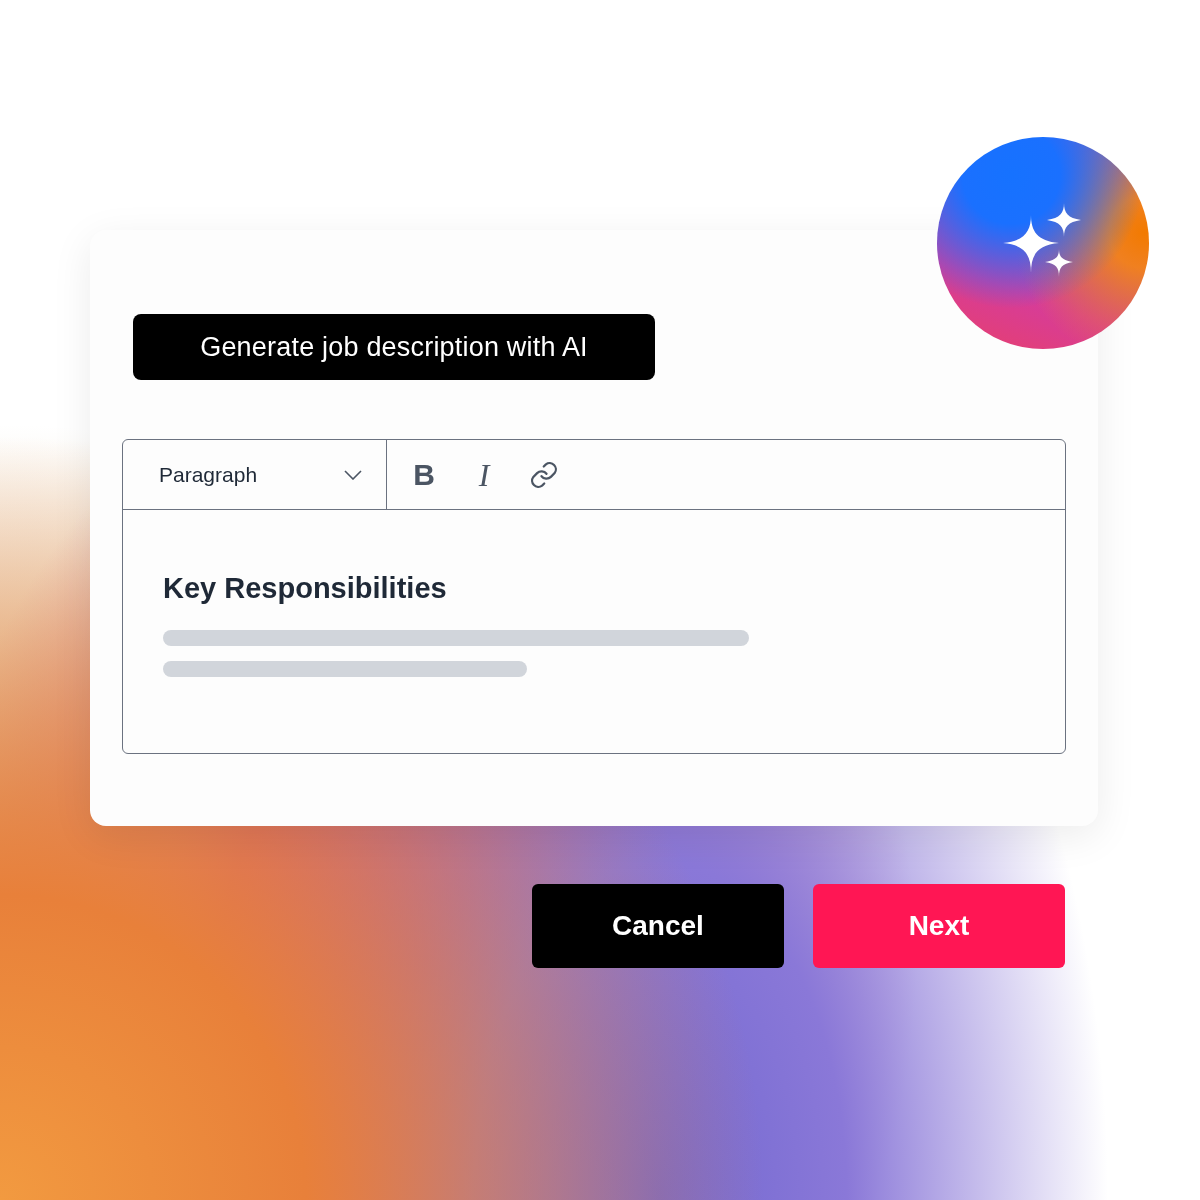 Image resolution: width=1200 pixels, height=1200 pixels. Describe the element at coordinates (424, 474) in the screenshot. I see `bold-button: B` at that location.